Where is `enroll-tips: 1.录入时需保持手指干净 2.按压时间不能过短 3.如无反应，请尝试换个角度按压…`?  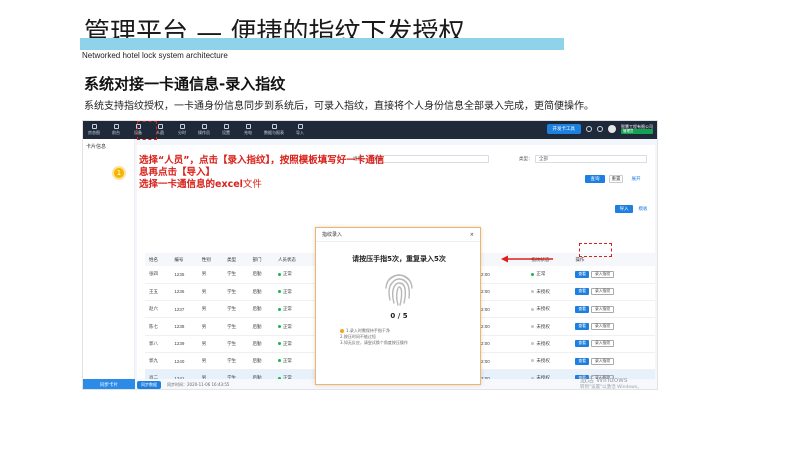 enroll-tips: 1.录入时需保持手指干净 2.按压时间不能过短 3.如无反应，请尝试换个角度按压… is located at coordinates (374, 336).